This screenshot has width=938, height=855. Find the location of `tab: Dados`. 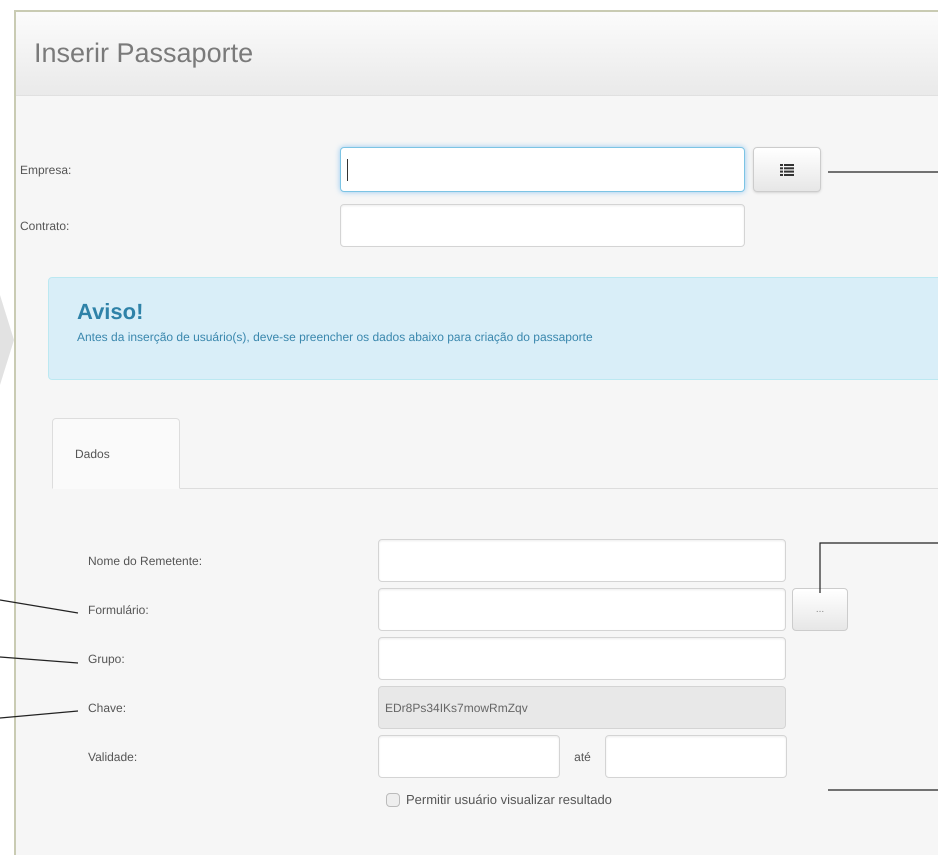

tab: Dados is located at coordinates (116, 453).